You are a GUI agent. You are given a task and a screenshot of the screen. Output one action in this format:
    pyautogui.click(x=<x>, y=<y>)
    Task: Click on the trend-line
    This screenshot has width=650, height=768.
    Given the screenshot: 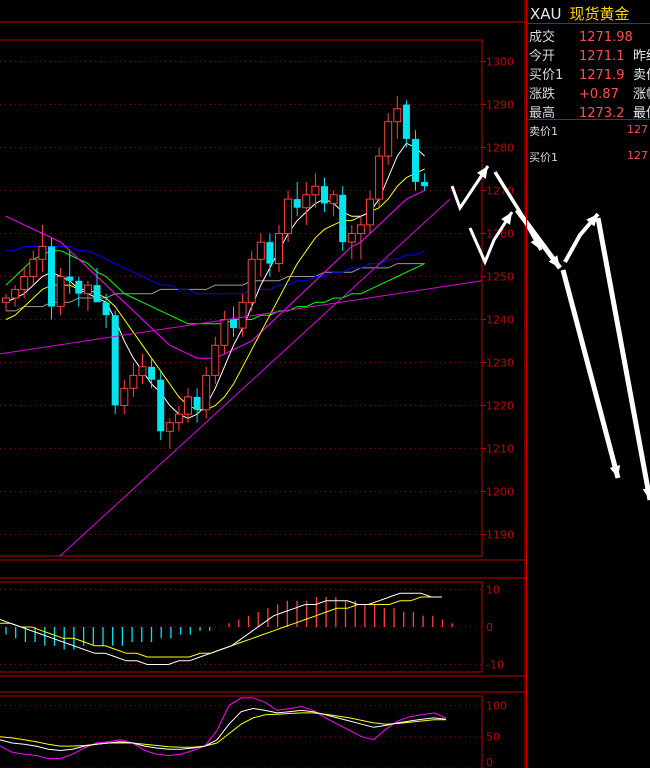 What is the action you would take?
    pyautogui.click(x=241, y=317)
    